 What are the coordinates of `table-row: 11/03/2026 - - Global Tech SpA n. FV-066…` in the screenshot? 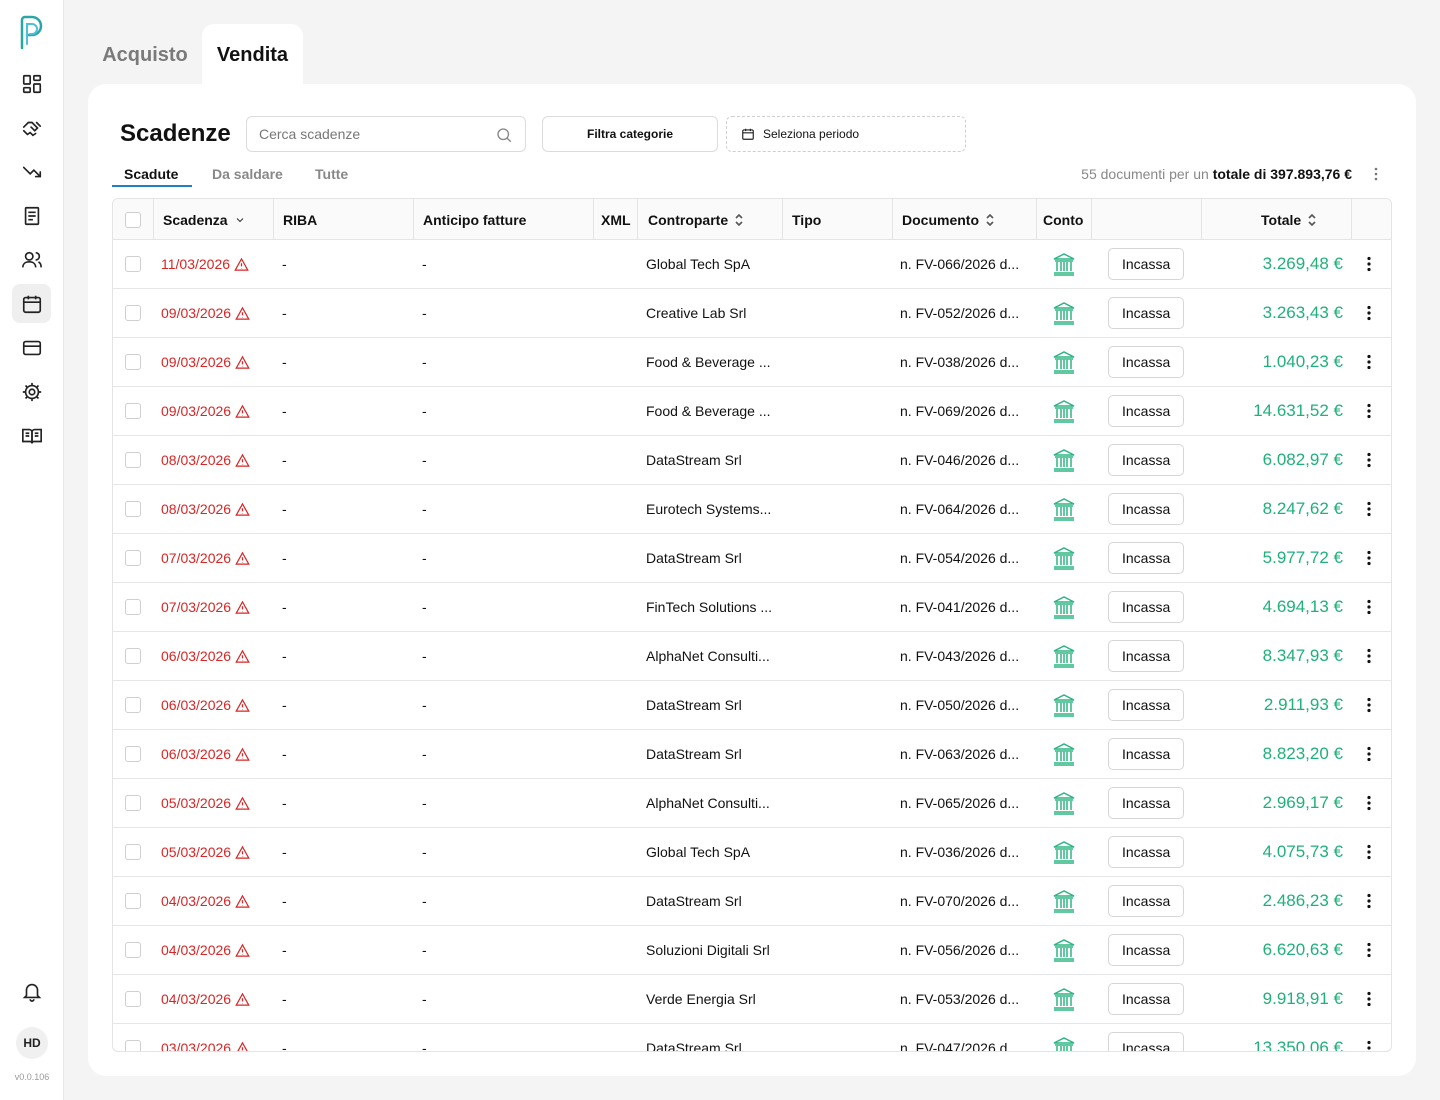 It's located at (752, 264).